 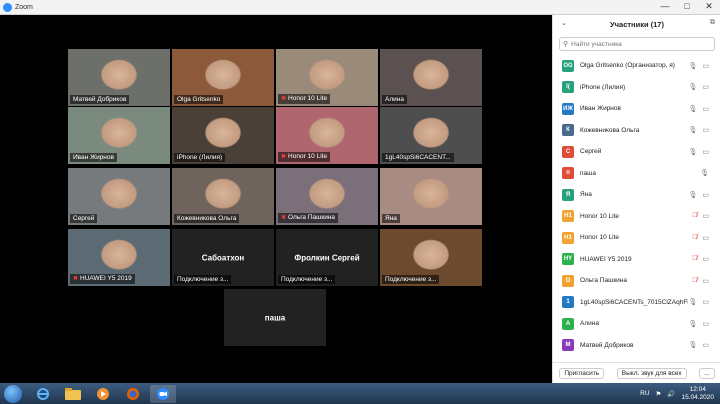 What do you see at coordinates (636, 66) in the screenshot?
I see `participant-row: OG Olga Gritsenko (Организатор, я) 🎙 ▭` at bounding box center [636, 66].